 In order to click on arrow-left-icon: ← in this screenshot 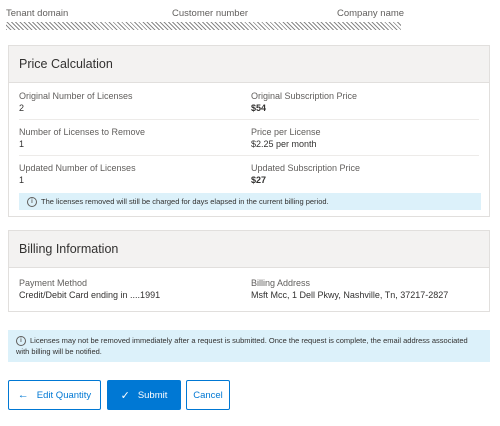, I will do `click(23, 395)`.